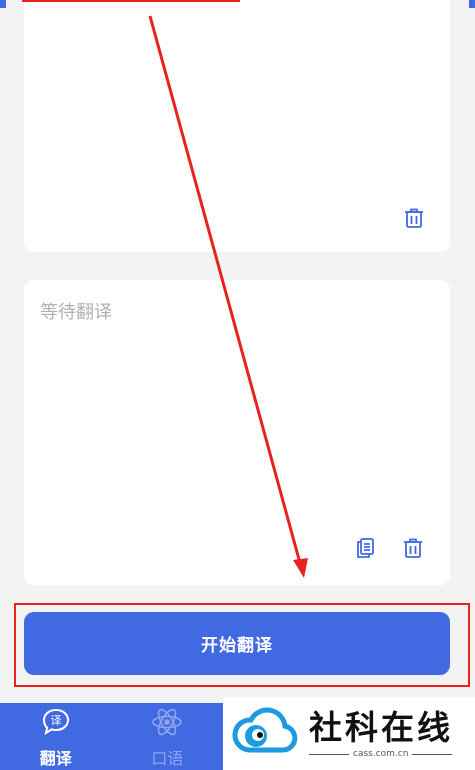  I want to click on copy-icon, so click(365, 548).